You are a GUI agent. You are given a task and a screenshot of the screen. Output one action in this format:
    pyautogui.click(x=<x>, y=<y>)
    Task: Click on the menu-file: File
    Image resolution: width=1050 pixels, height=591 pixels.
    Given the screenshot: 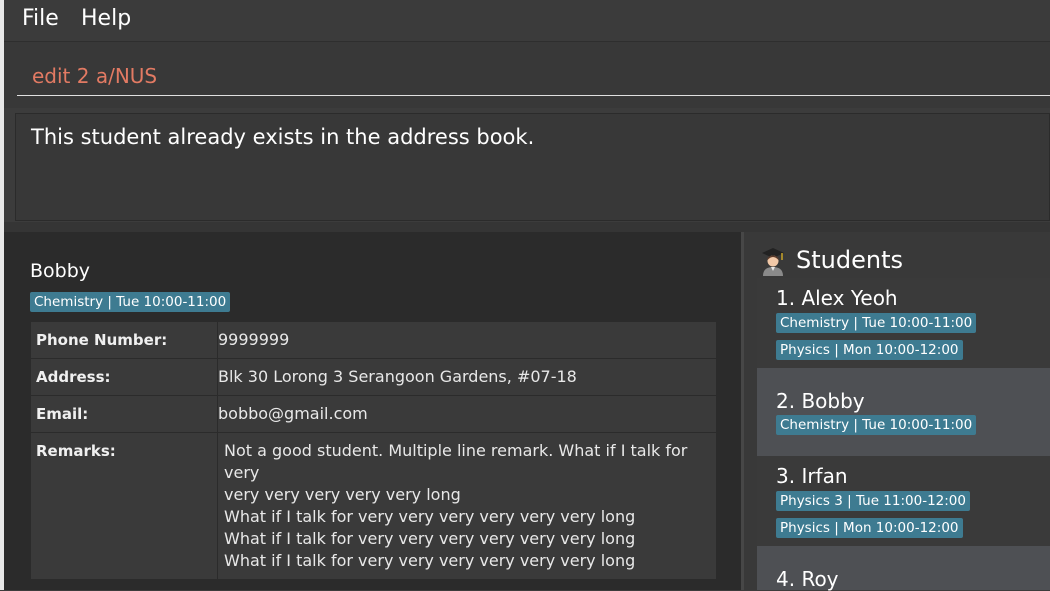 What is the action you would take?
    pyautogui.click(x=40, y=18)
    